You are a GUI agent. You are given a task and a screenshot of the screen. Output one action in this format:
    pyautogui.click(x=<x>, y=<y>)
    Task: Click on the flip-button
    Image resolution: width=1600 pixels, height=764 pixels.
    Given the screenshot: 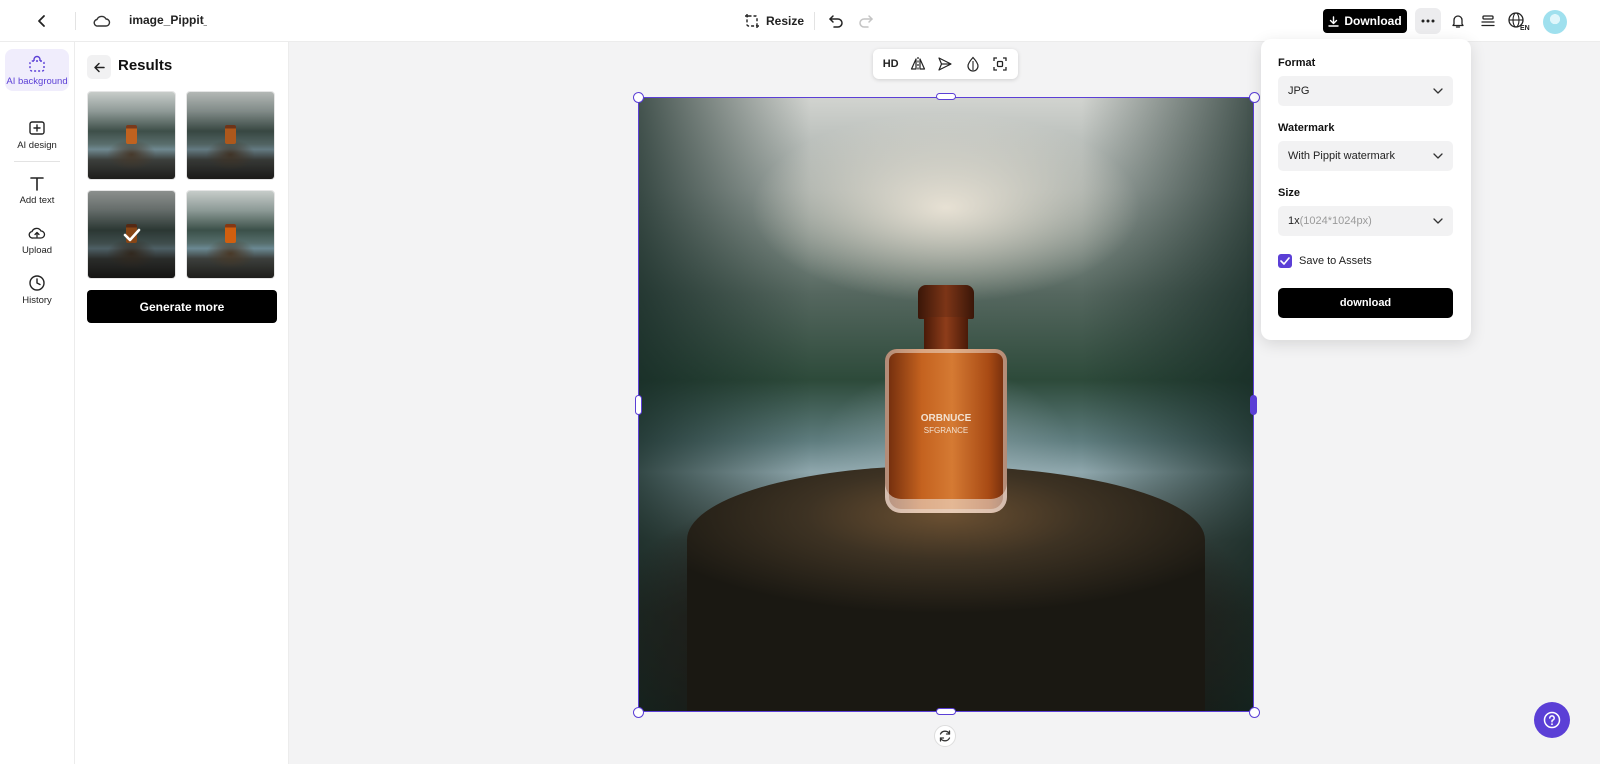 What is the action you would take?
    pyautogui.click(x=918, y=64)
    